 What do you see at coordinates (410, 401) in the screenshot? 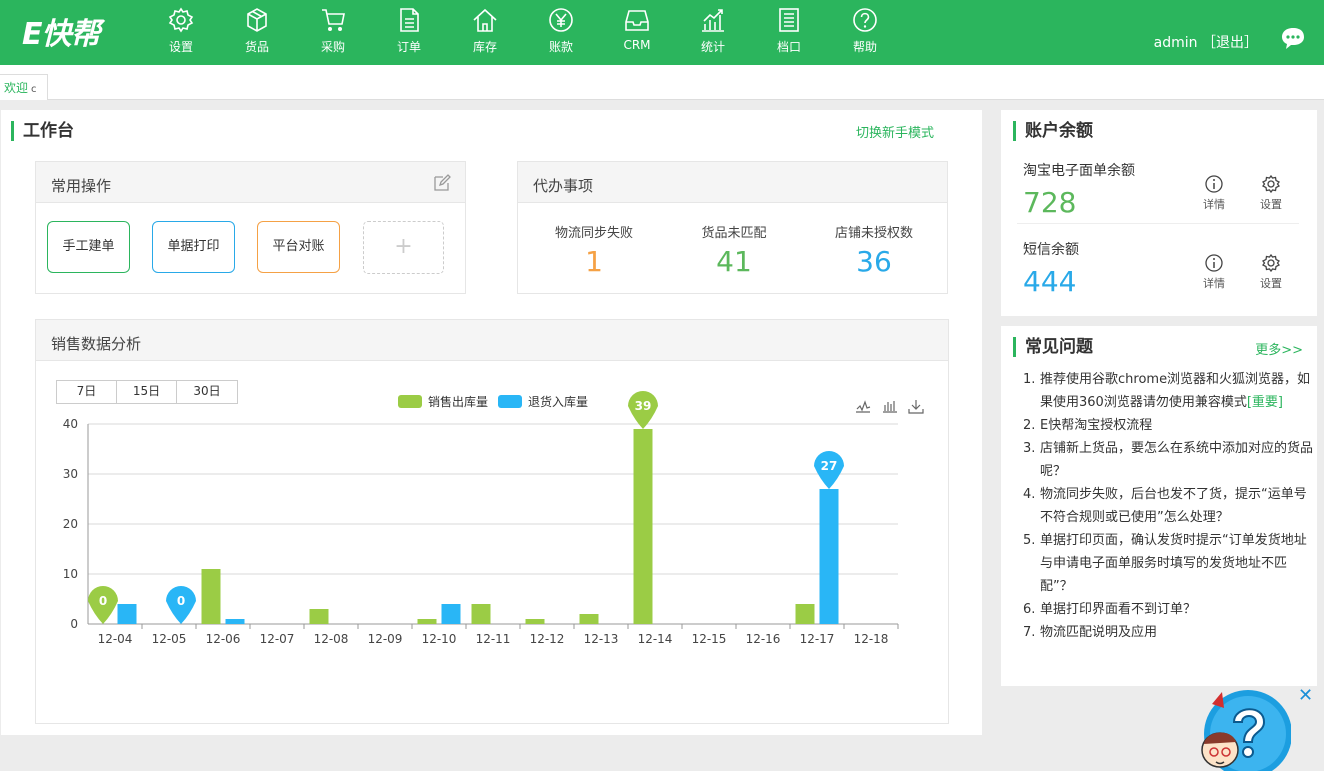
I see `legend-swatch` at bounding box center [410, 401].